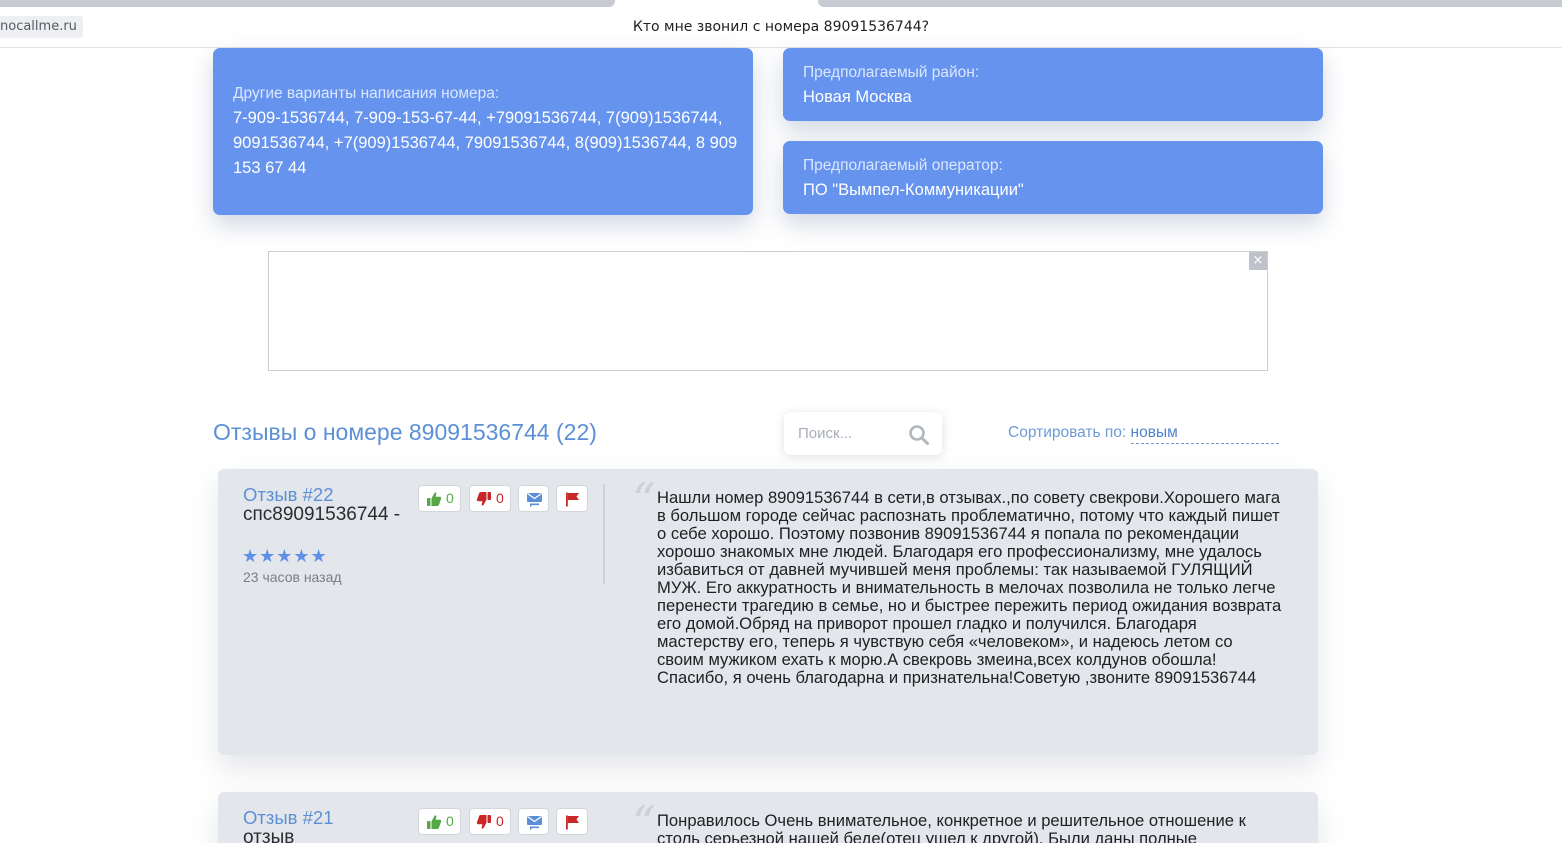  I want to click on search-box, so click(863, 433).